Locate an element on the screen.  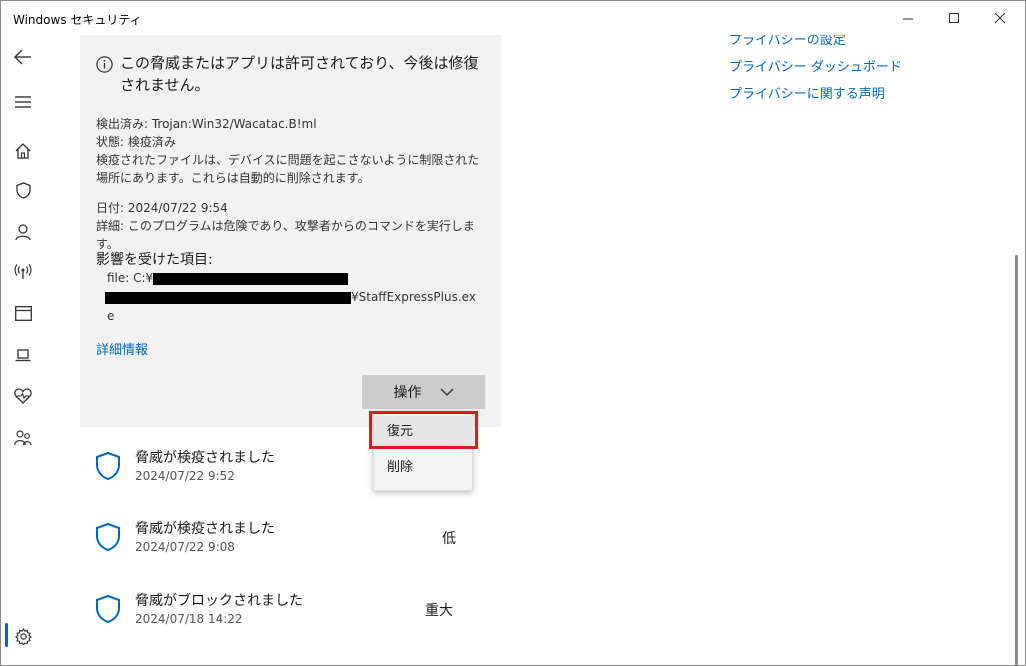
menu-toggle-button is located at coordinates (23, 102).